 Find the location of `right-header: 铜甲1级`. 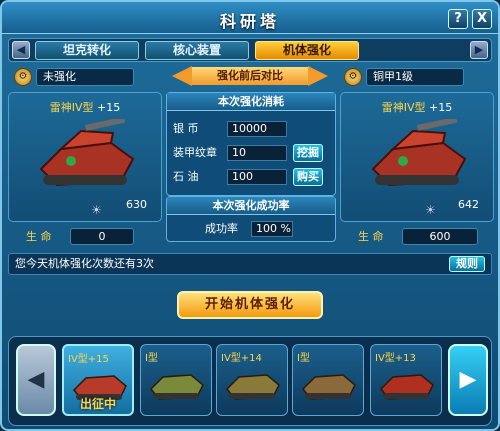

right-header: 铜甲1级 is located at coordinates (415, 77).